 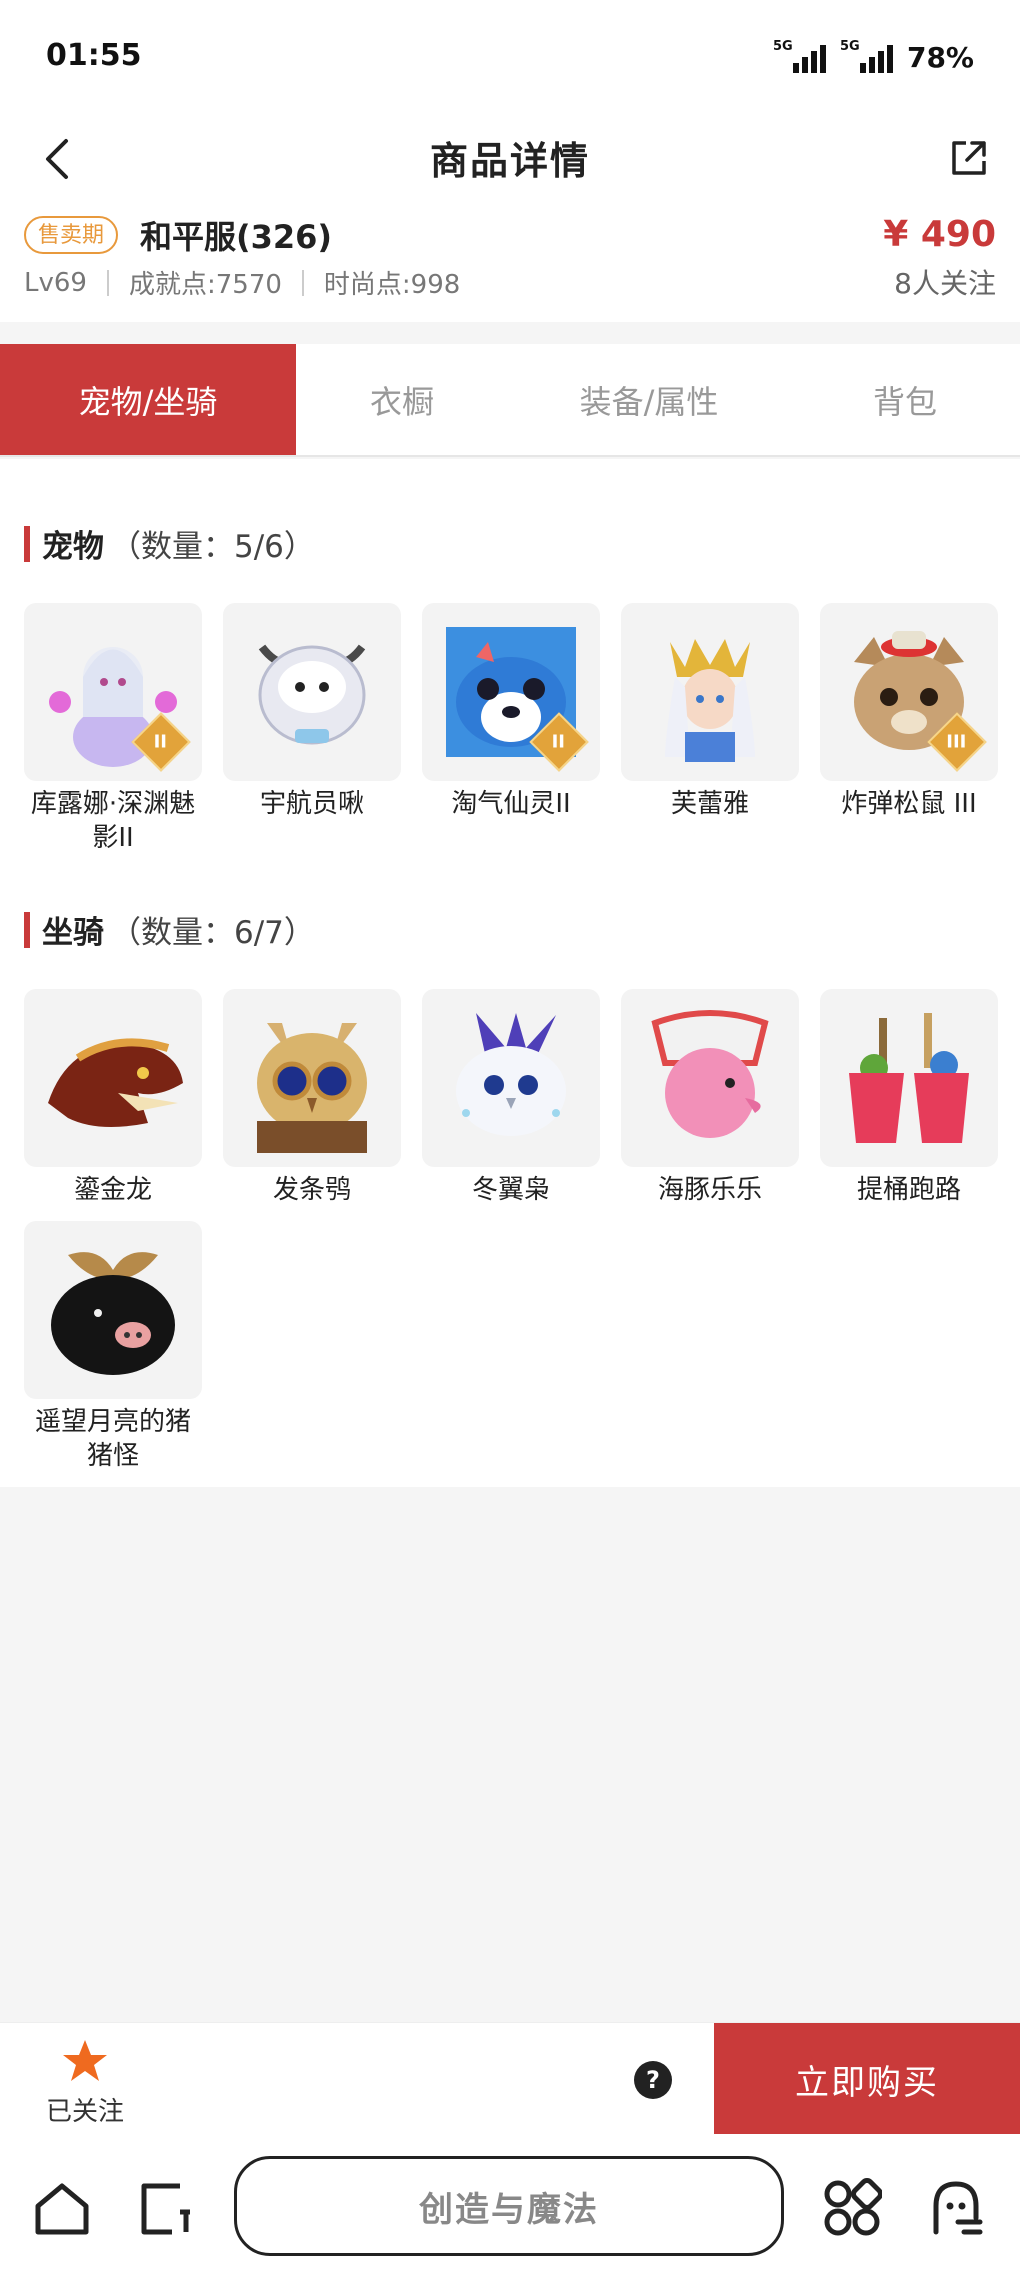 What do you see at coordinates (113, 821) in the screenshot?
I see `pet-name: 库露娜·深渊魅影II` at bounding box center [113, 821].